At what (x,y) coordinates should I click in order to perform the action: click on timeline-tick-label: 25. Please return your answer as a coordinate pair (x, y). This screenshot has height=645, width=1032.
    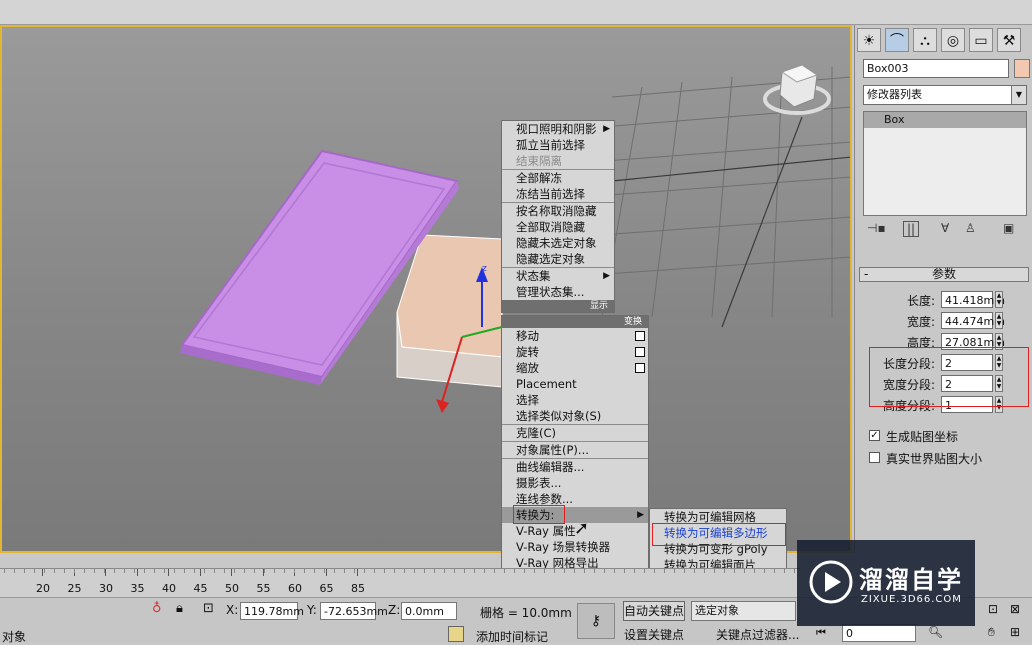
    Looking at the image, I should click on (74, 588).